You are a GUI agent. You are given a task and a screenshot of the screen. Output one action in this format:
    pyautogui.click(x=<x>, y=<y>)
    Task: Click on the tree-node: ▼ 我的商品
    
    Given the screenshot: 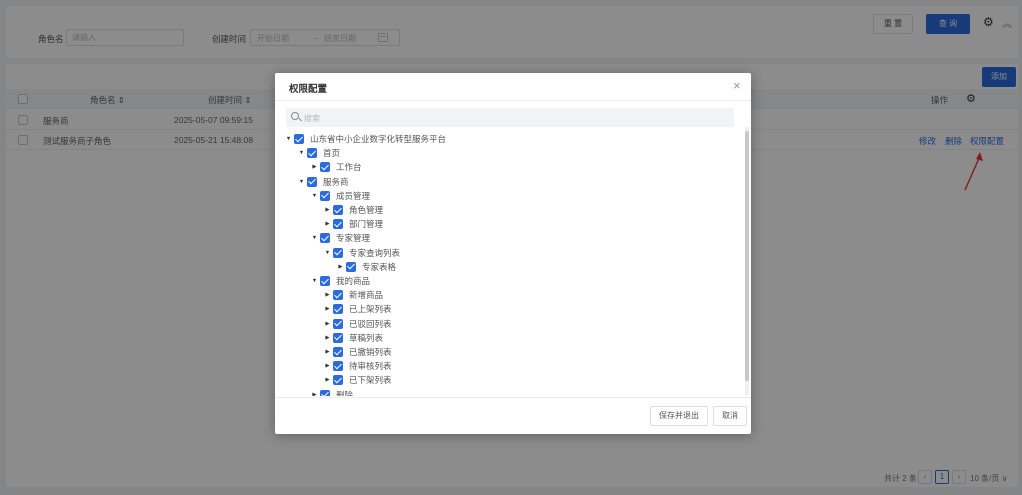 What is the action you would take?
    pyautogui.click(x=340, y=281)
    